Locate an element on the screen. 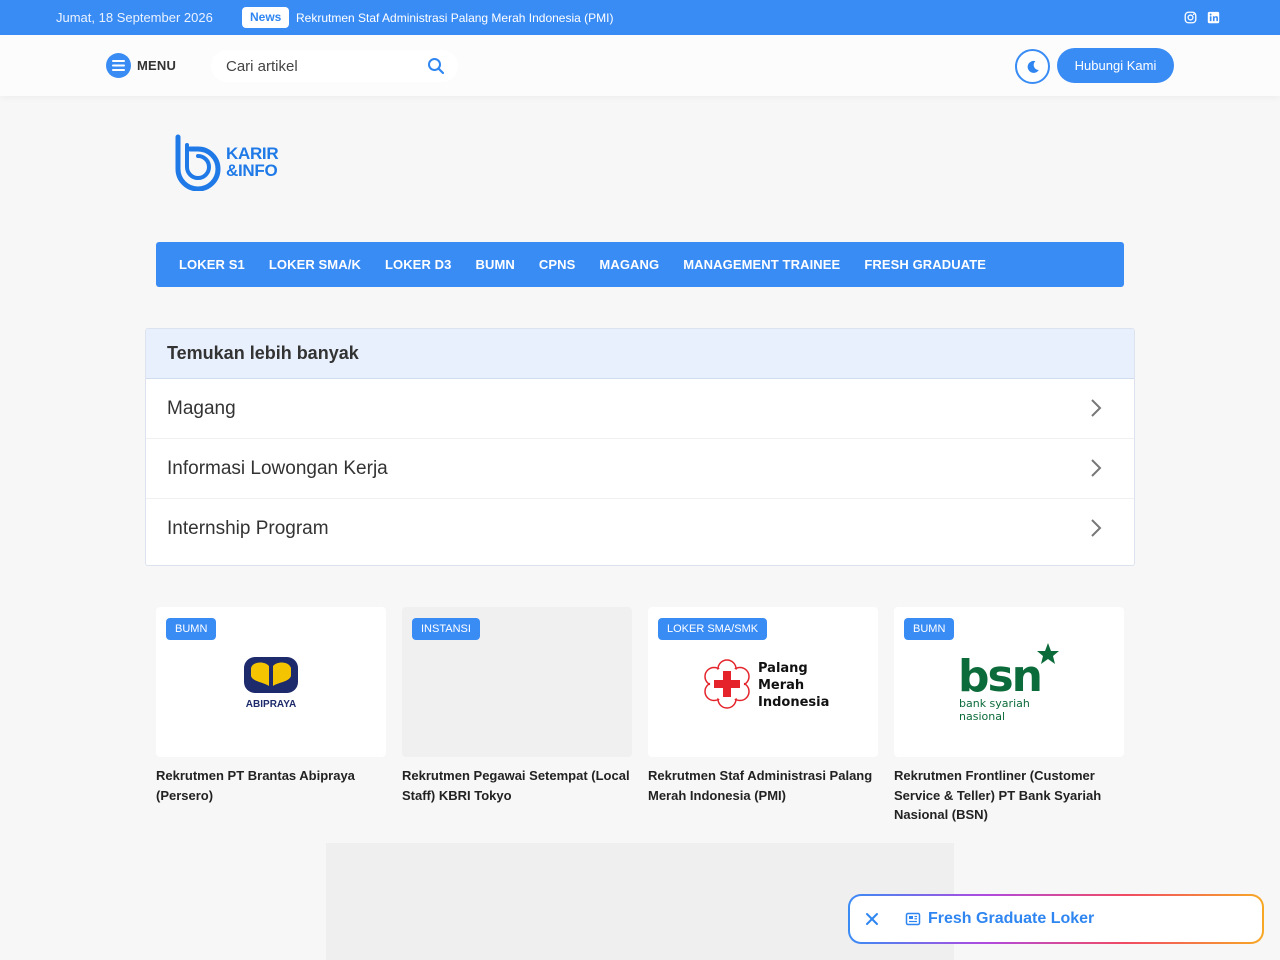 This screenshot has width=1280, height=960. site-logo: KARIR &INFO is located at coordinates (228, 162).